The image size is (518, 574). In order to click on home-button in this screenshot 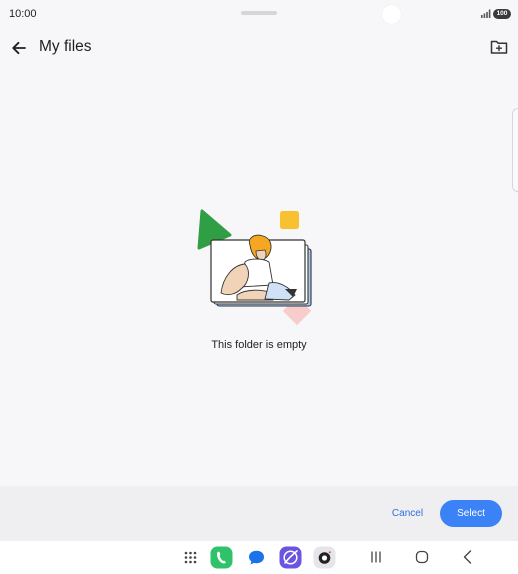, I will do `click(422, 557)`.